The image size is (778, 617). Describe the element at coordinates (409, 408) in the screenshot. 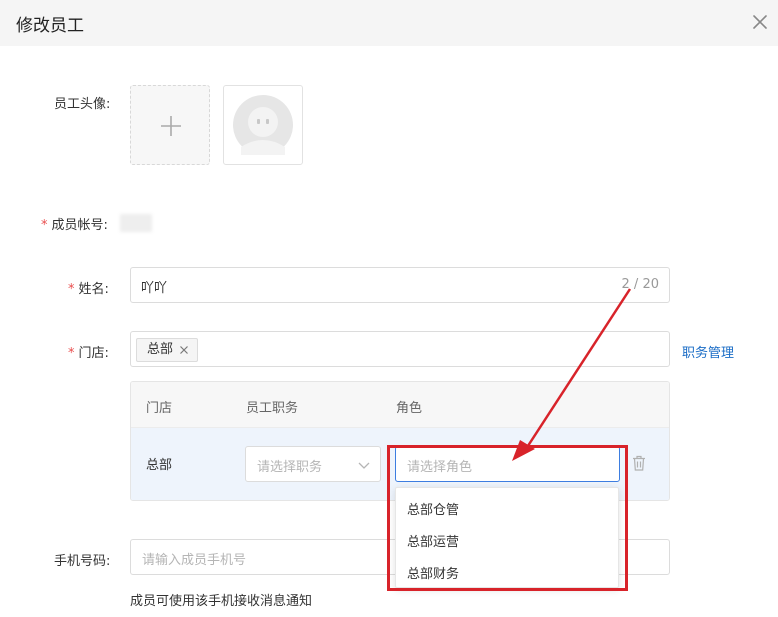

I see `table-header-role: 角色` at that location.